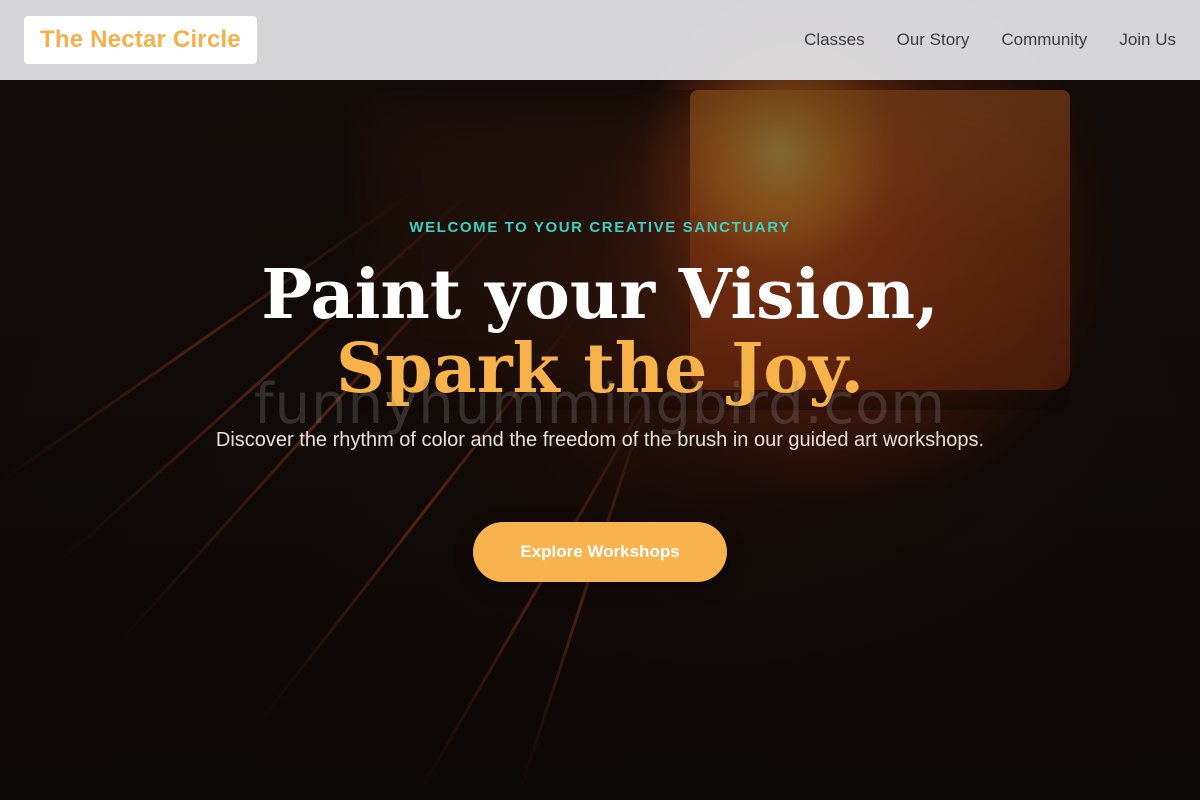 The image size is (1200, 800). I want to click on brand-logo: The Nectar Circle, so click(140, 40).